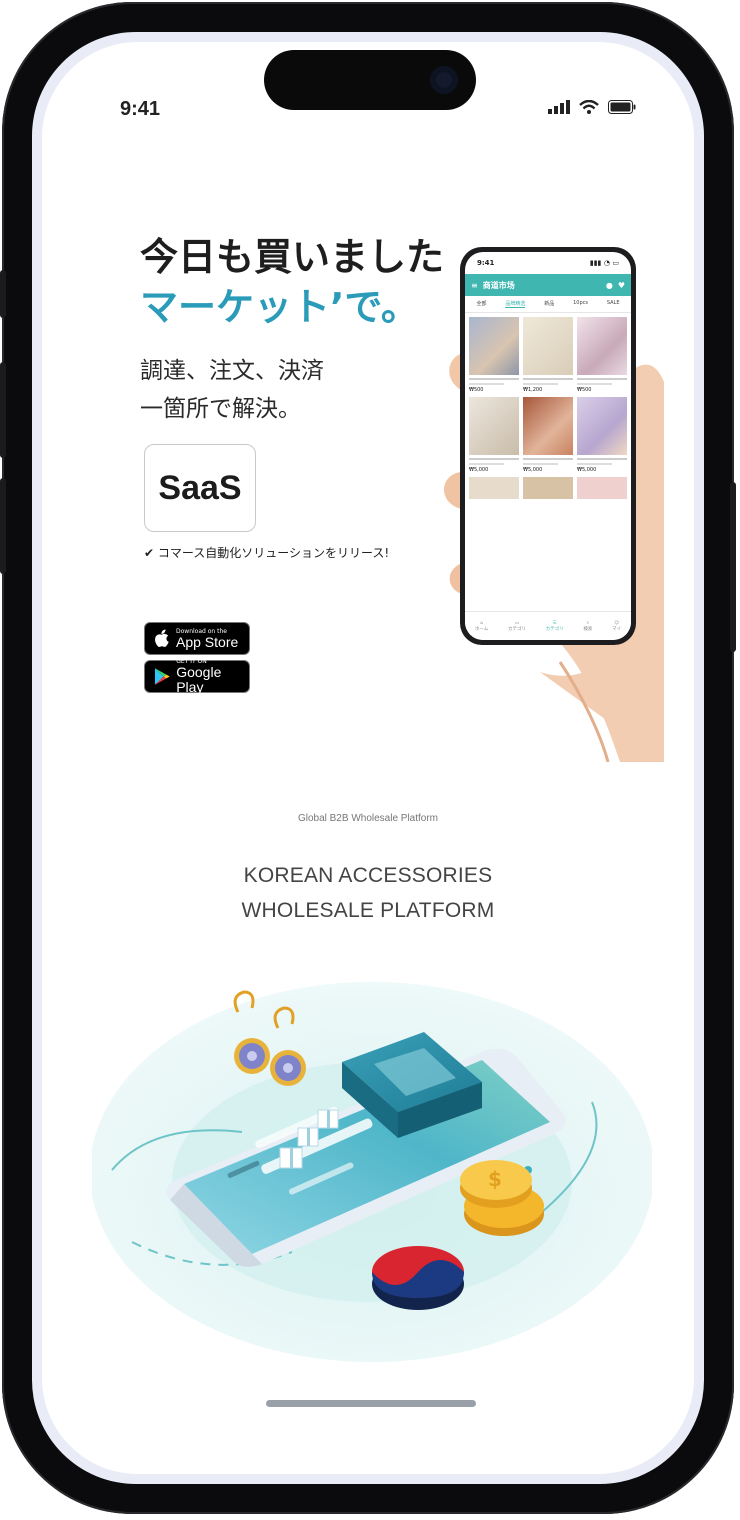 Image resolution: width=740 pixels, height=1520 pixels. Describe the element at coordinates (580, 303) in the screenshot. I see `mini-tab: 10pcs` at that location.